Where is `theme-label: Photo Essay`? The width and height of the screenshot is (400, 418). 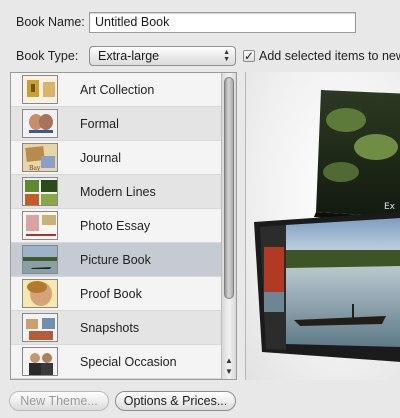
theme-label: Photo Essay is located at coordinates (115, 226).